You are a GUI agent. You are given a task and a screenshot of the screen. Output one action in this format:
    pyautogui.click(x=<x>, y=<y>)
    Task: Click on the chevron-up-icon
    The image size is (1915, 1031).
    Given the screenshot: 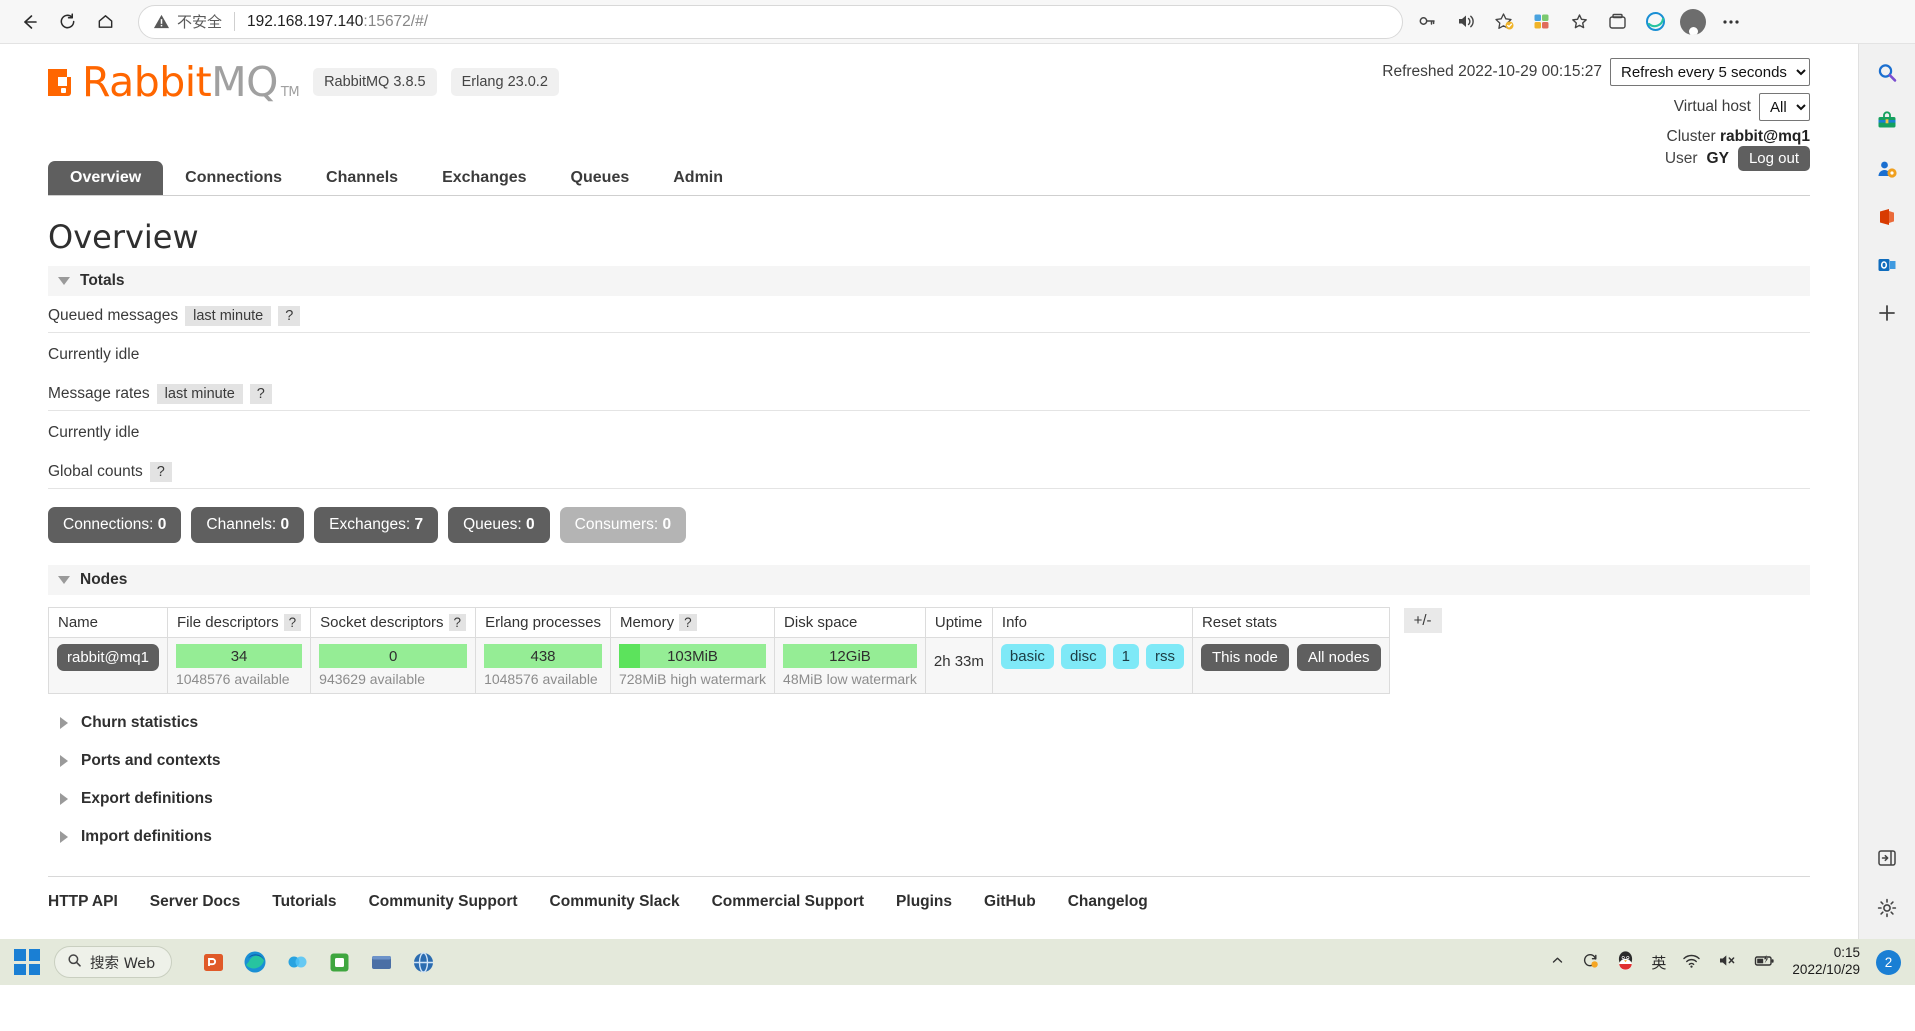 What is the action you would take?
    pyautogui.click(x=1557, y=962)
    